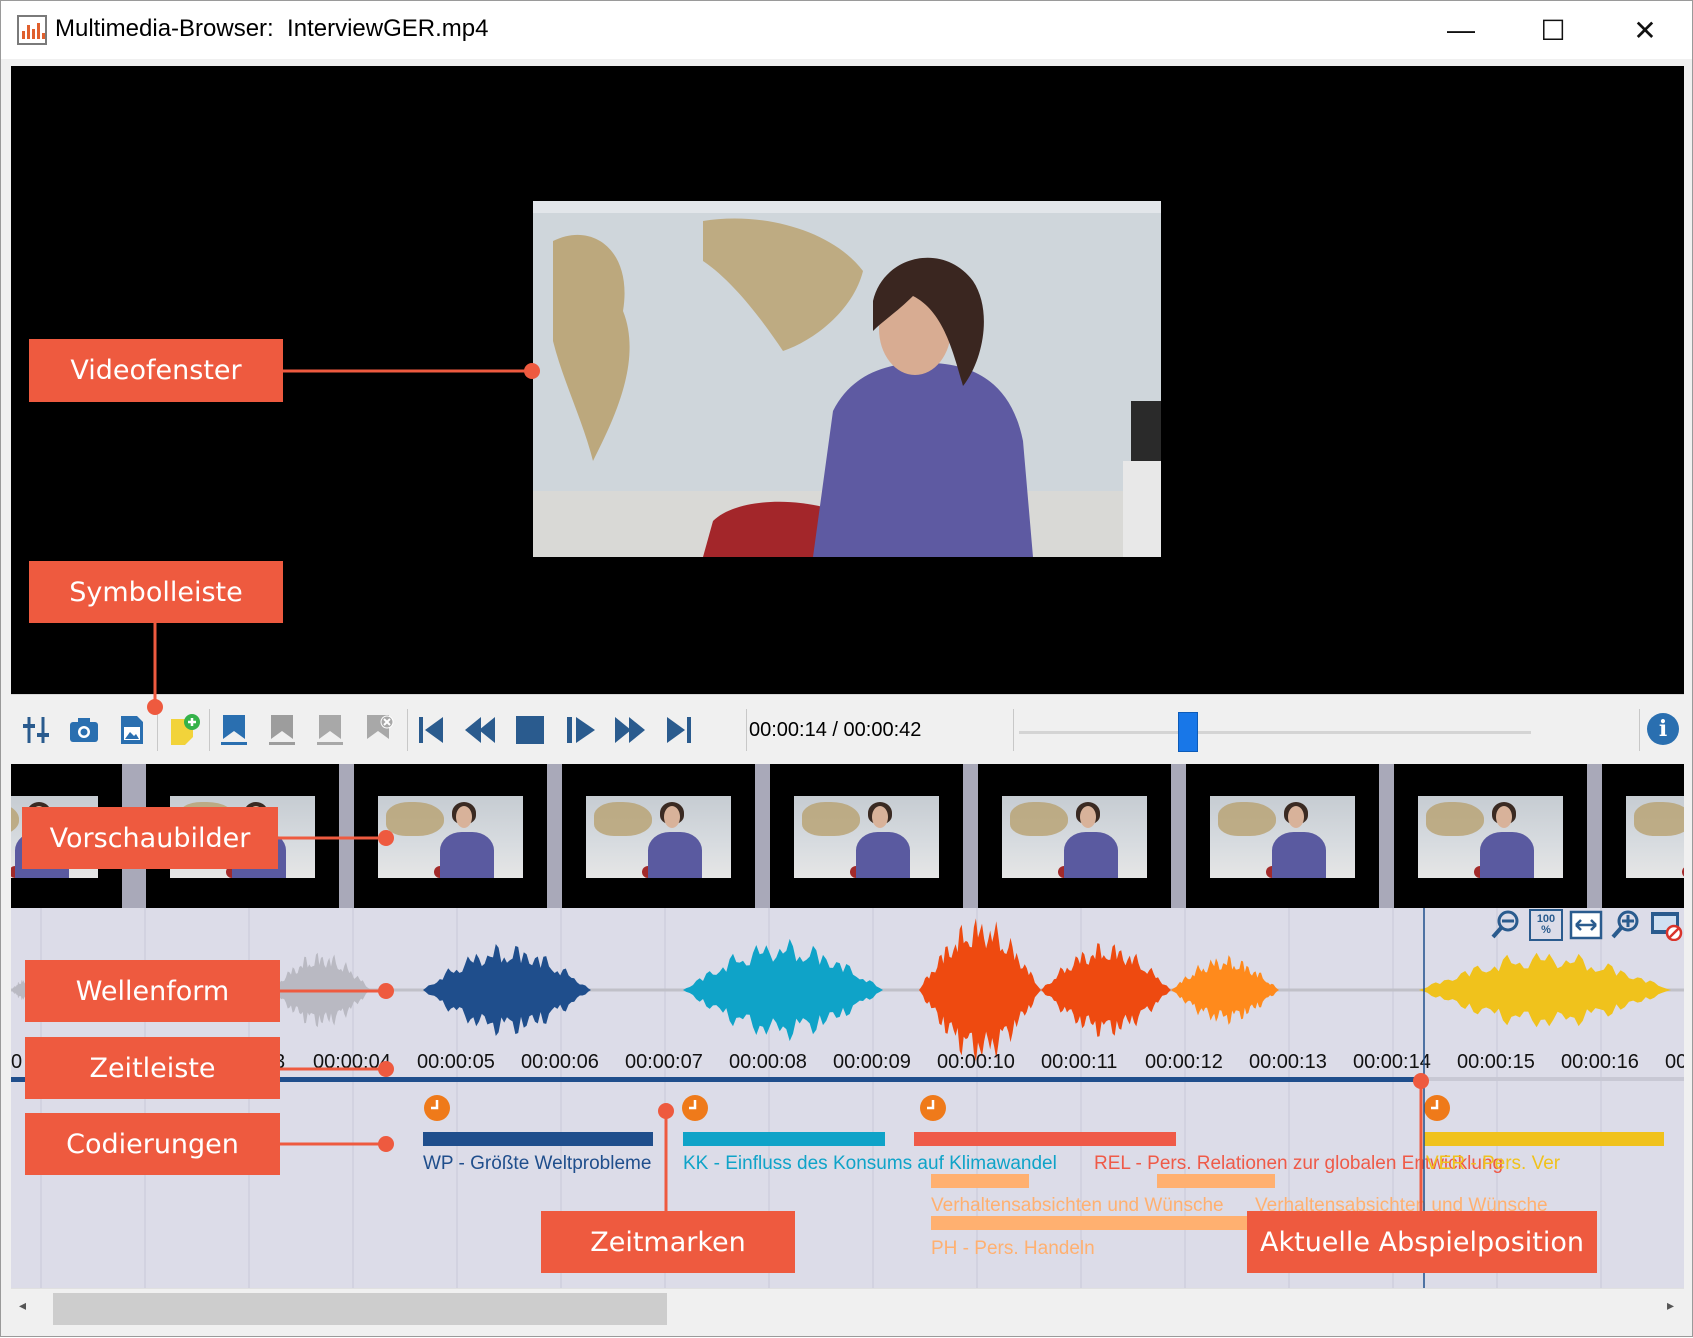 The image size is (1693, 1338). Describe the element at coordinates (1506, 925) in the screenshot. I see `zoom-out-icon` at that location.